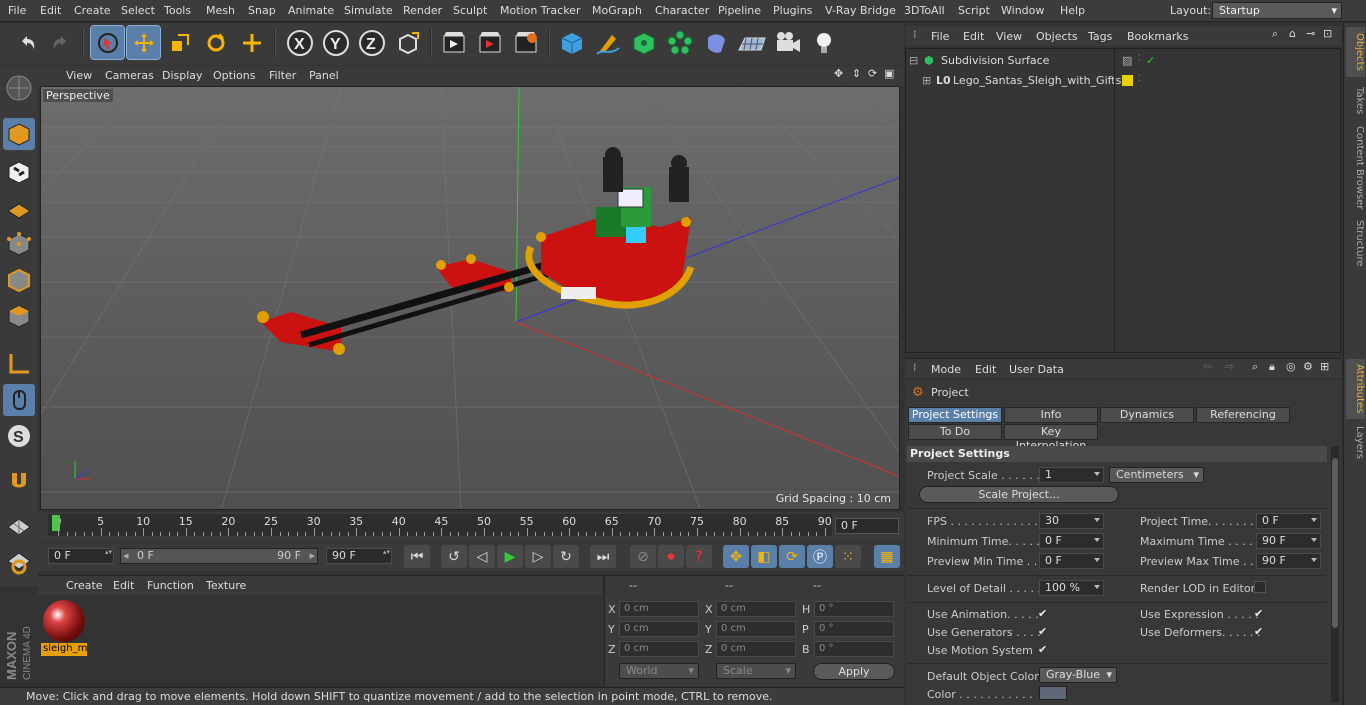 The width and height of the screenshot is (1366, 705). What do you see at coordinates (1051, 415) in the screenshot?
I see `tab-info: Info` at bounding box center [1051, 415].